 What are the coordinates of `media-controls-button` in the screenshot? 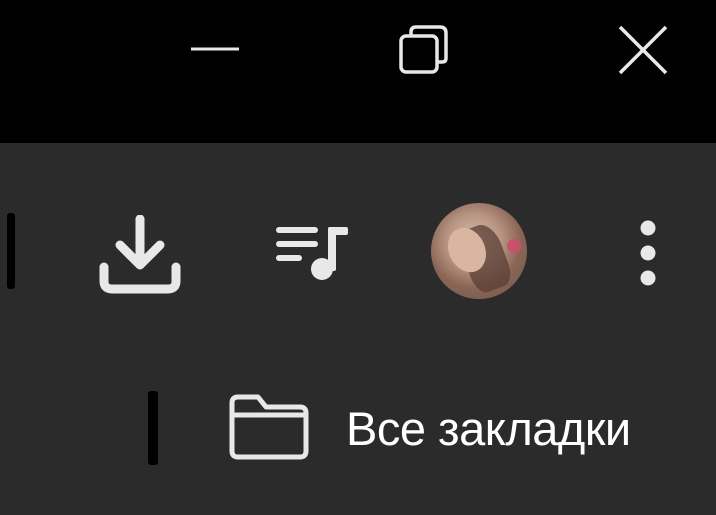 It's located at (312, 253).